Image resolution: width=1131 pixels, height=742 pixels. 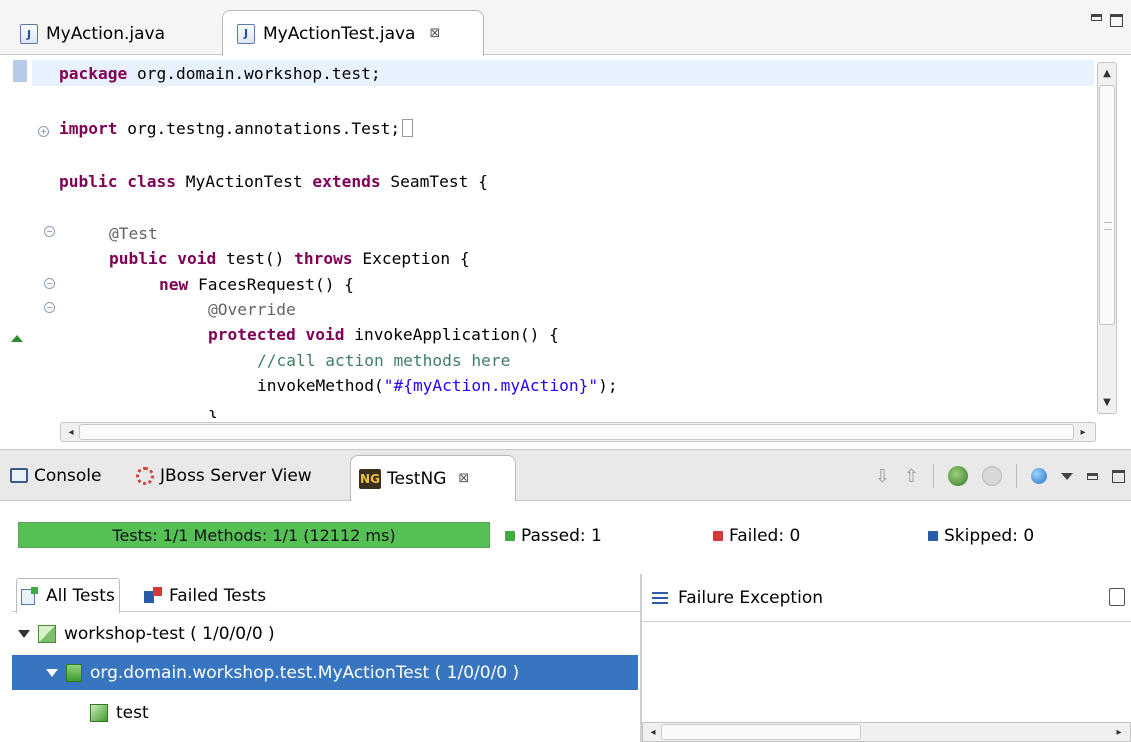 What do you see at coordinates (563, 360) in the screenshot?
I see `code-line: //call action methods here` at bounding box center [563, 360].